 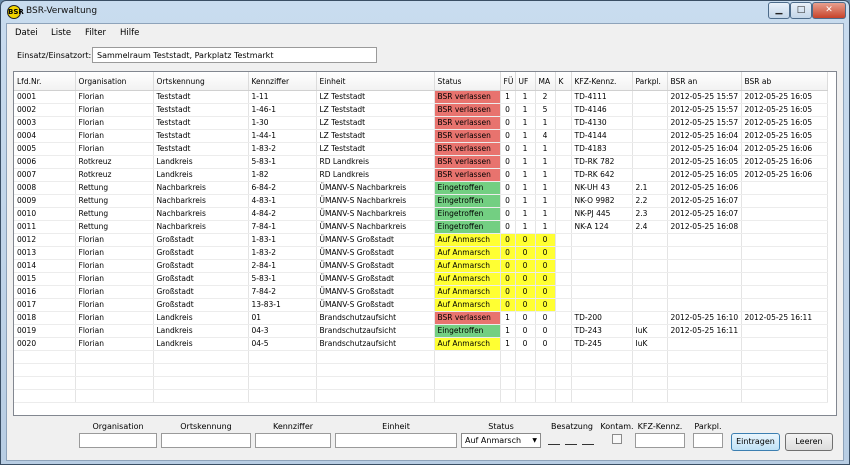 I want to click on besatzung-fue-input, so click(x=554, y=444).